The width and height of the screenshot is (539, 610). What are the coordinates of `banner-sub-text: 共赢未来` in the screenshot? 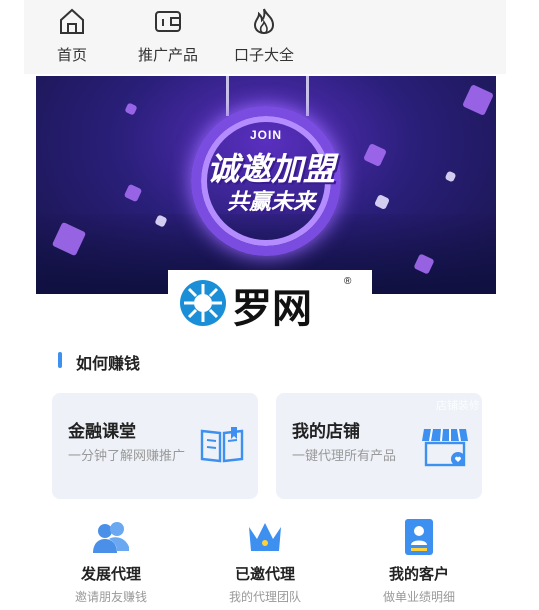 It's located at (270, 201).